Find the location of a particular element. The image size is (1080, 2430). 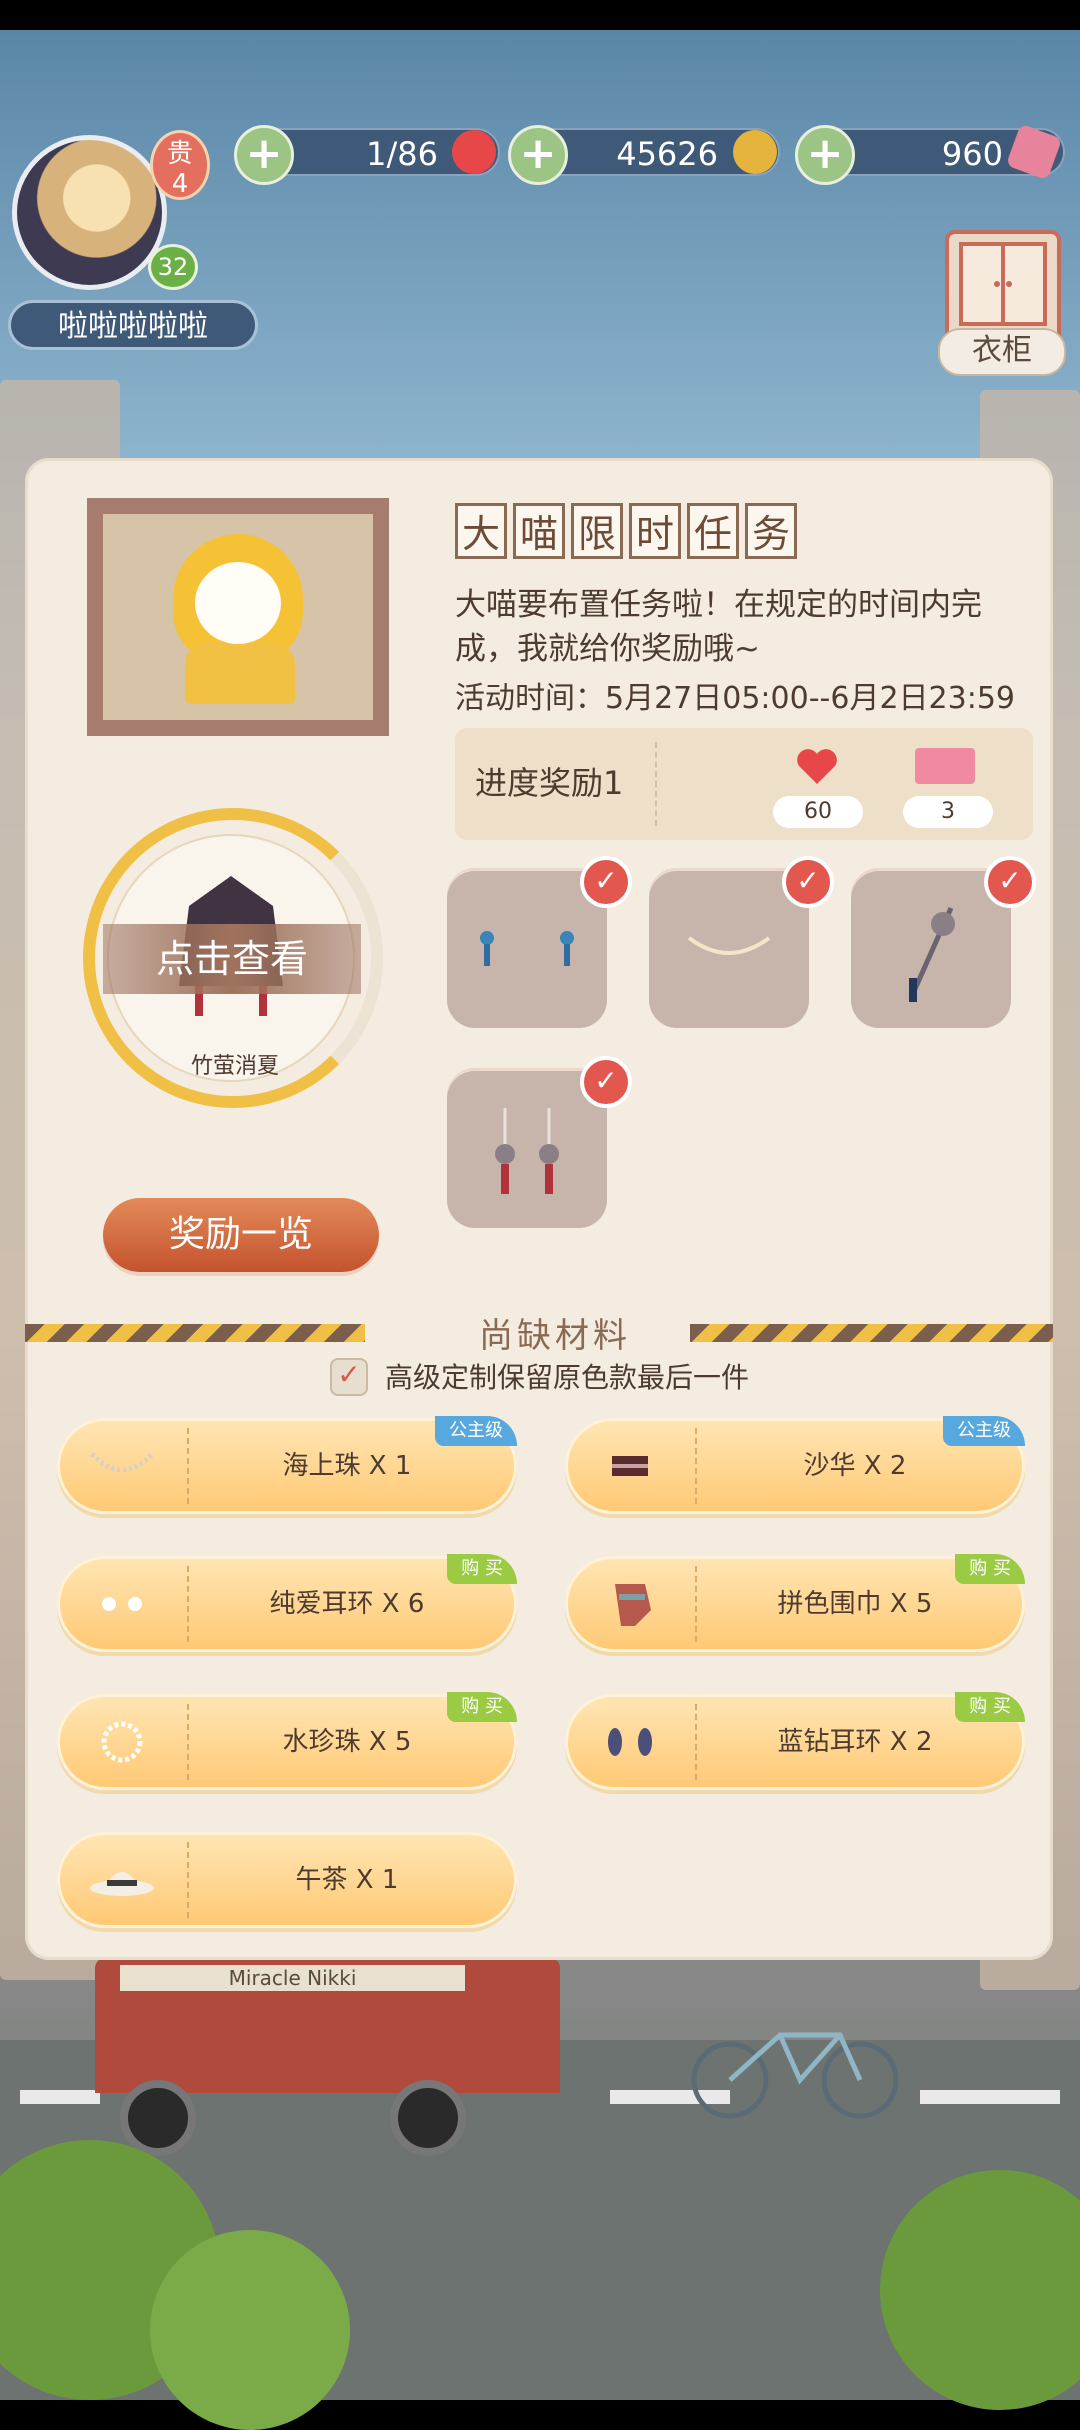

drop-earring-icon is located at coordinates (630, 1742).